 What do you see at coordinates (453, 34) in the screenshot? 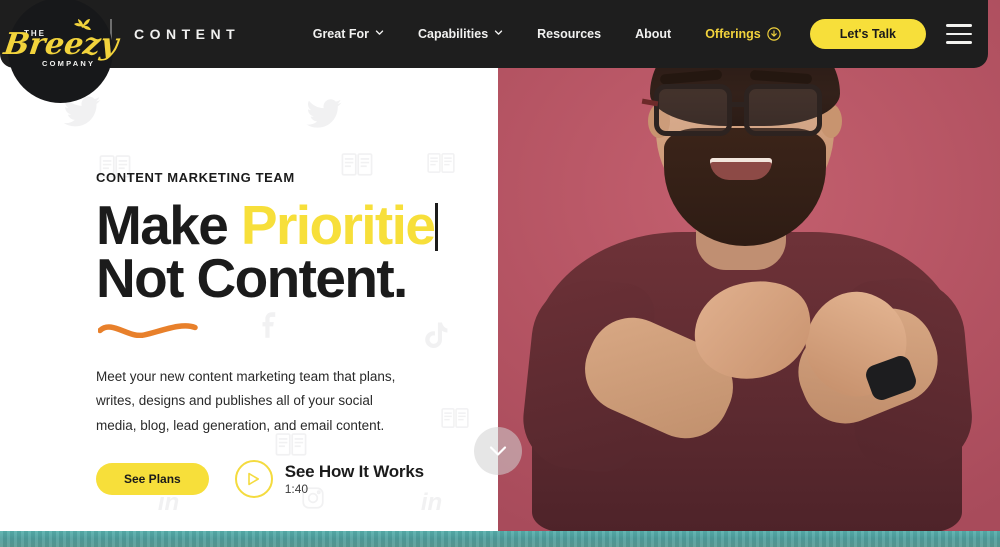
I see `nav-item-label: Capabilities` at bounding box center [453, 34].